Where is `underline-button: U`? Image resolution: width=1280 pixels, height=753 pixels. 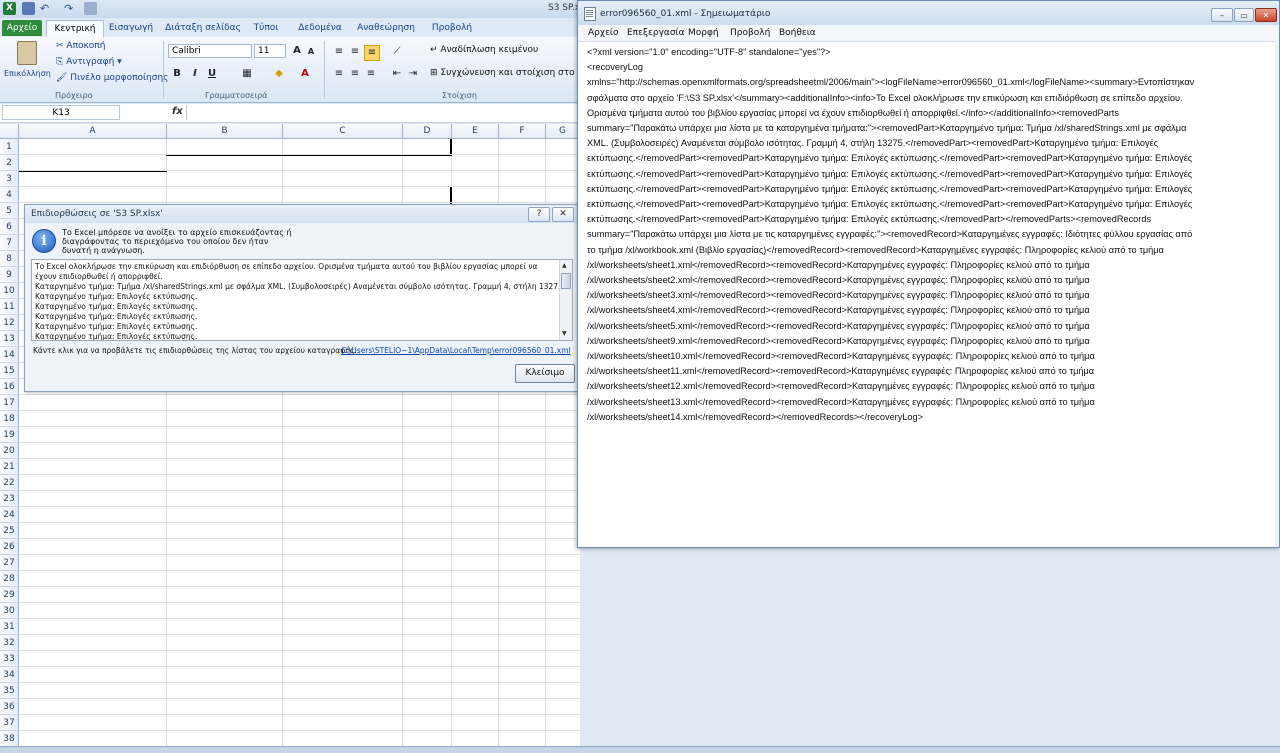 underline-button: U is located at coordinates (212, 74).